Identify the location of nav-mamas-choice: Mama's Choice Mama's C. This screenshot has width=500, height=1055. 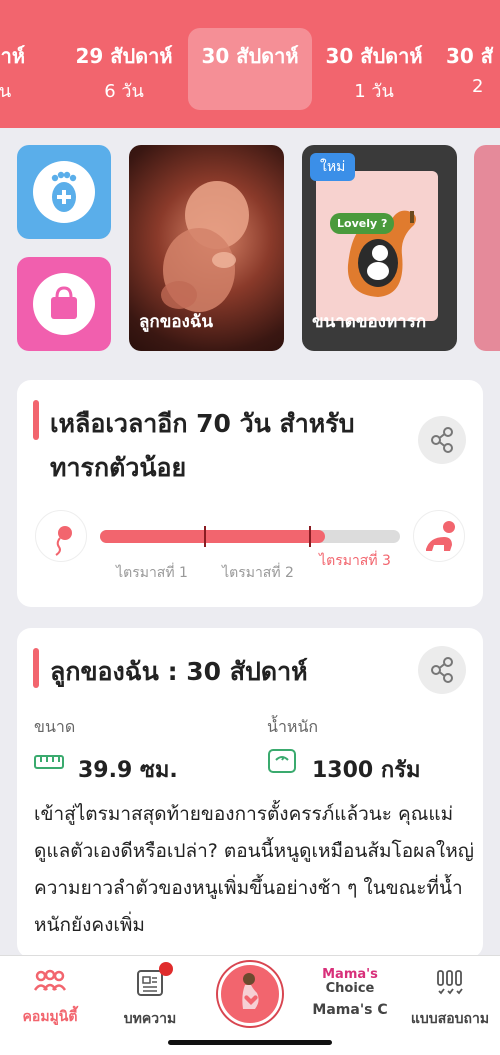
(350, 993).